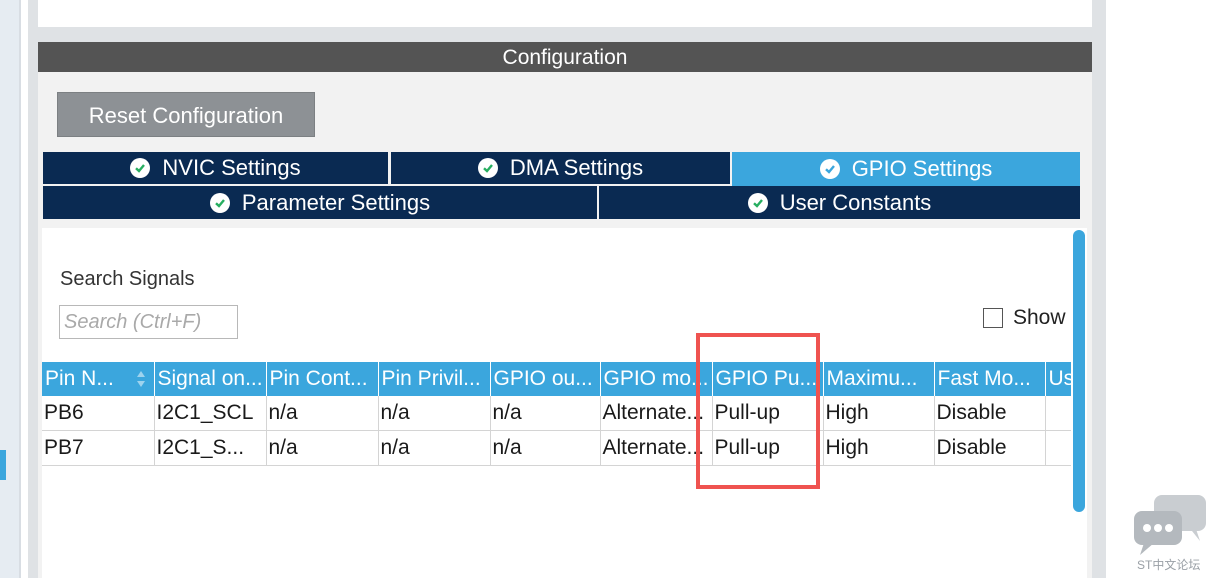 This screenshot has width=1213, height=578. I want to click on sort-icon, so click(140, 379).